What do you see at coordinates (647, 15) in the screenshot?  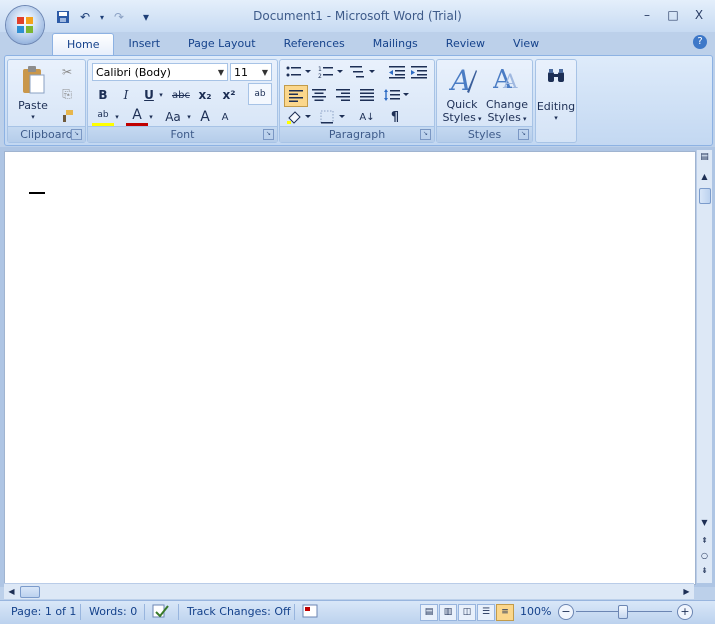 I see `minimize-button: –` at bounding box center [647, 15].